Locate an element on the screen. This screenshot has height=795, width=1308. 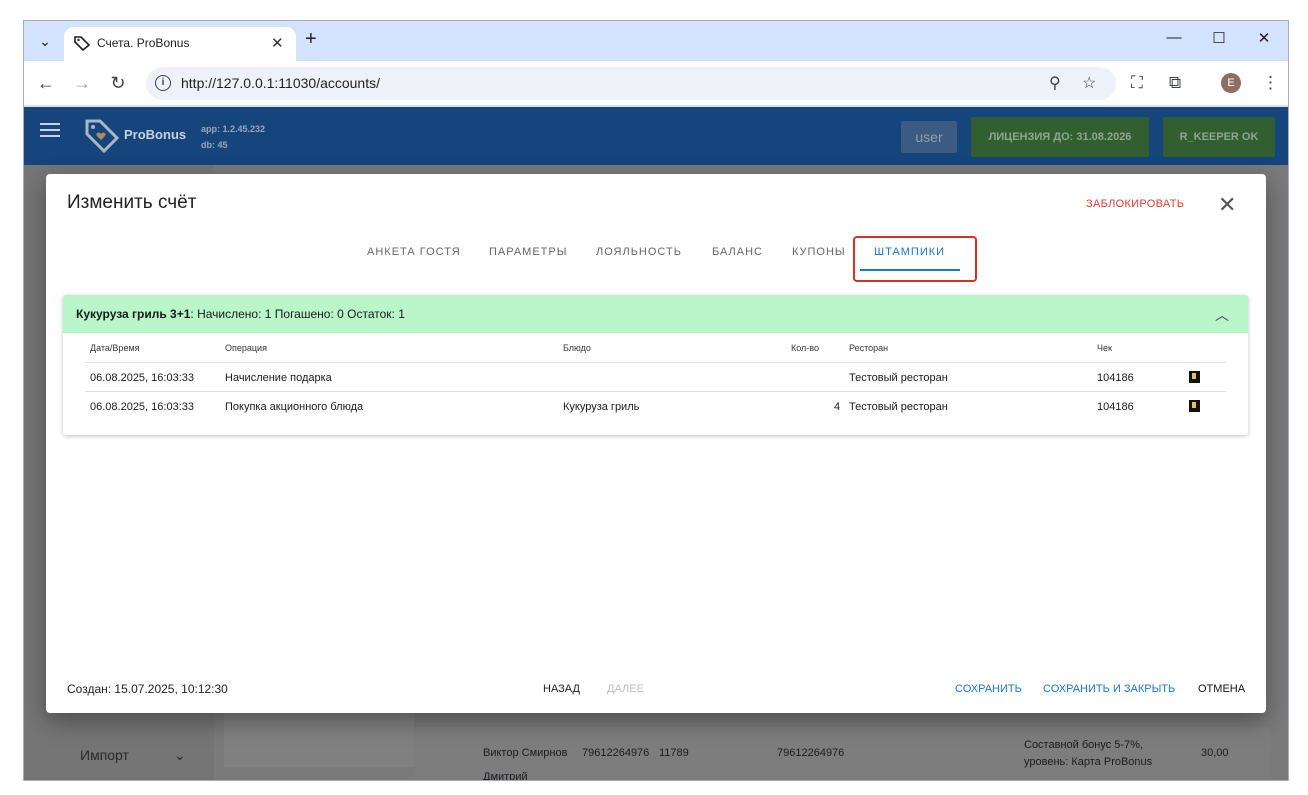
user-button: user is located at coordinates (929, 137).